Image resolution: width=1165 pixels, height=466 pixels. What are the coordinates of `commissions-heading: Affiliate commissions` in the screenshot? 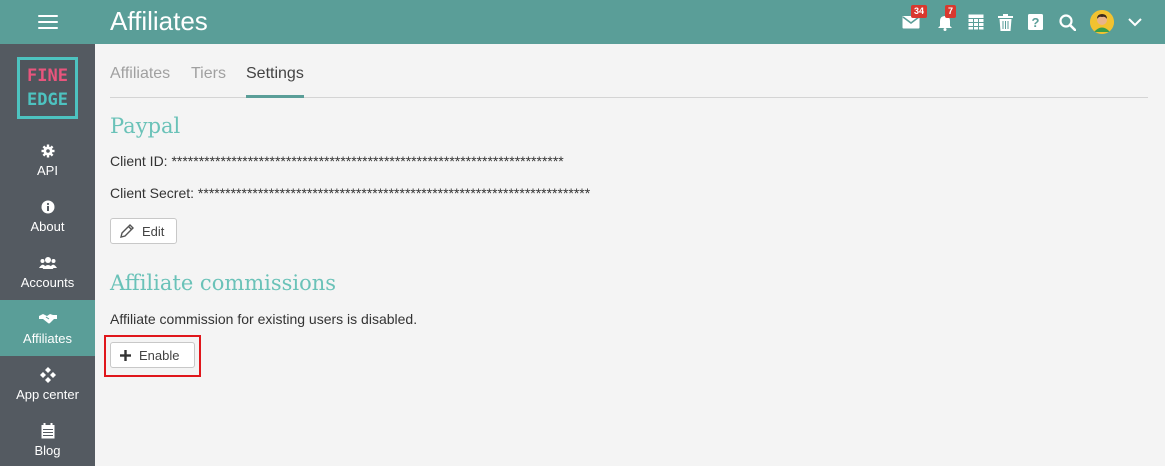 It's located at (223, 283).